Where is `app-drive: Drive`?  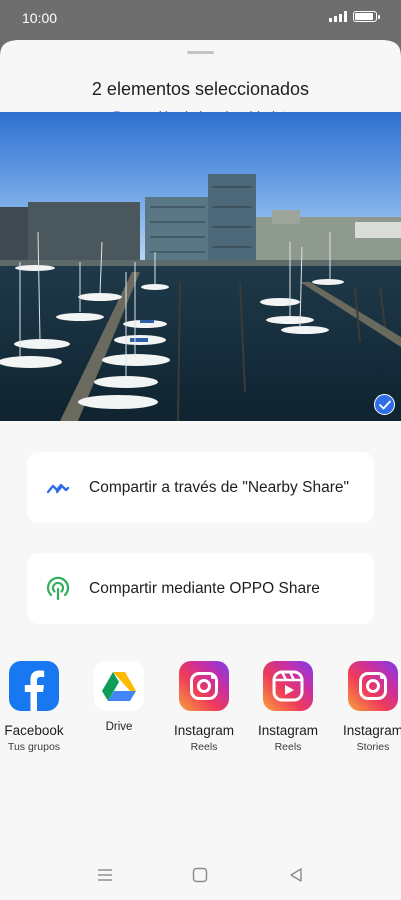 app-drive: Drive is located at coordinates (119, 698).